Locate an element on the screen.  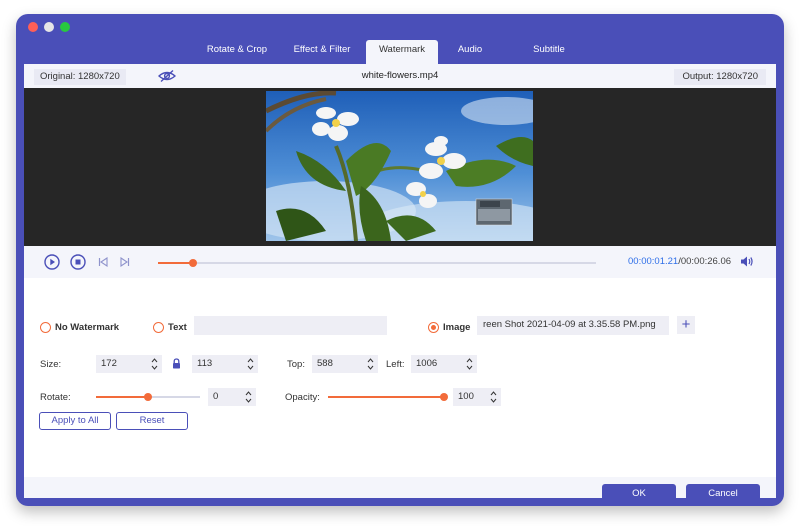
rotate-value: 0 is located at coordinates (216, 396).